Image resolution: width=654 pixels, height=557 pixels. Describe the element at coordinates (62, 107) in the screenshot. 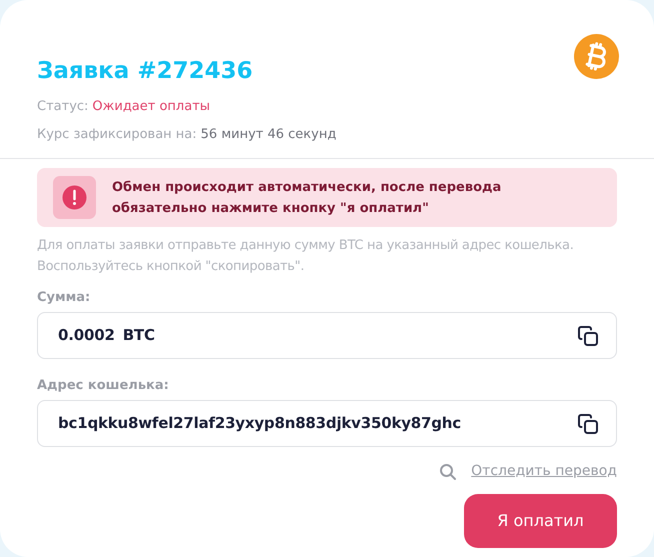

I see `status-label: Статус:` at that location.